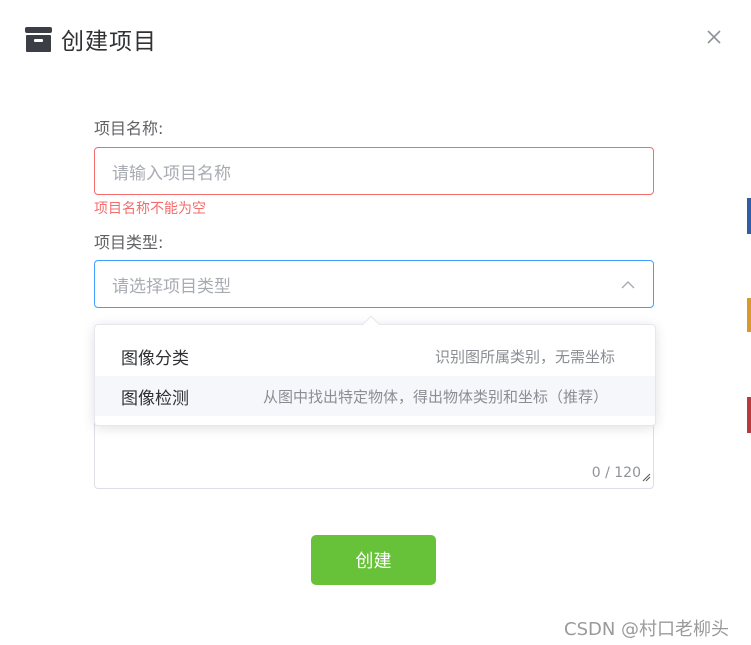 This screenshot has height=645, width=751. I want to click on dialog-header: 创建项目, so click(91, 39).